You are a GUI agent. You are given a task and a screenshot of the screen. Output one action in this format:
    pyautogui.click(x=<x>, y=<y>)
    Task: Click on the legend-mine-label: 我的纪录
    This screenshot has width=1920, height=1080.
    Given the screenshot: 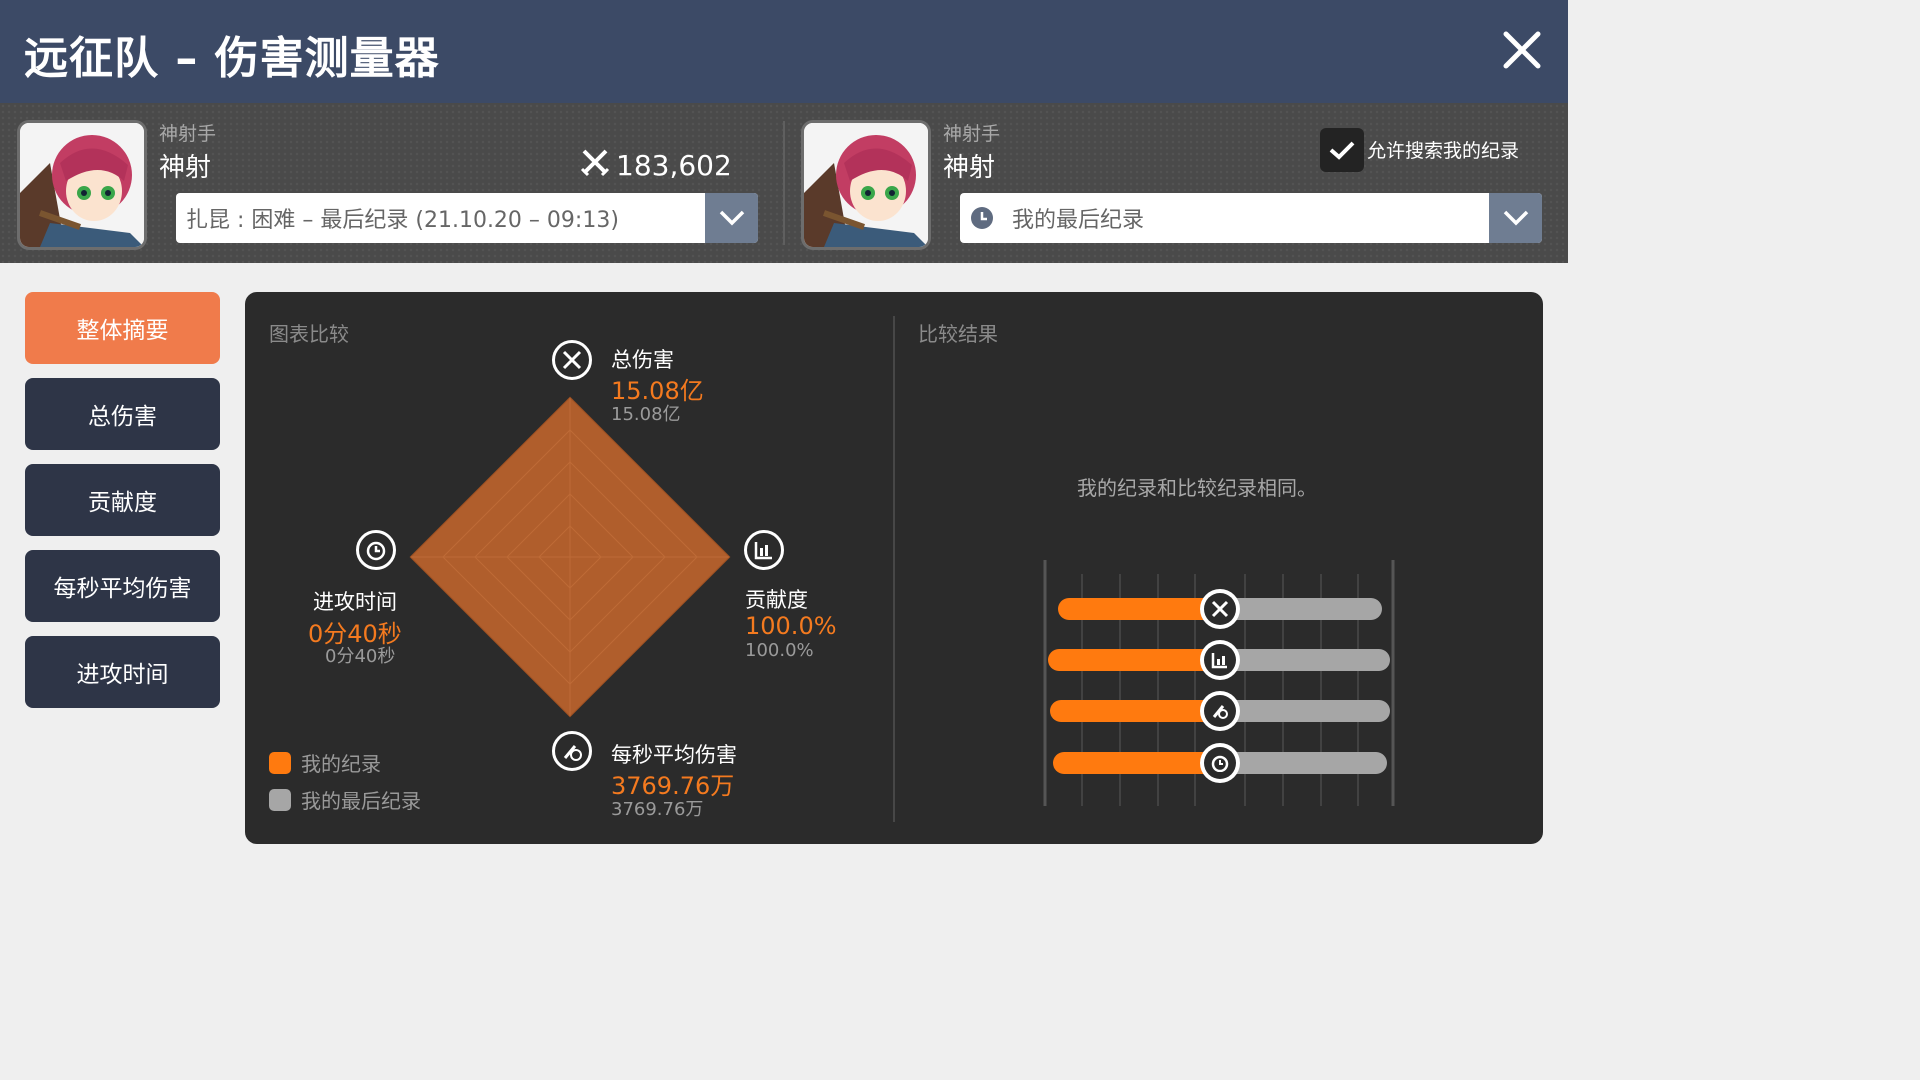 What is the action you would take?
    pyautogui.click(x=341, y=764)
    